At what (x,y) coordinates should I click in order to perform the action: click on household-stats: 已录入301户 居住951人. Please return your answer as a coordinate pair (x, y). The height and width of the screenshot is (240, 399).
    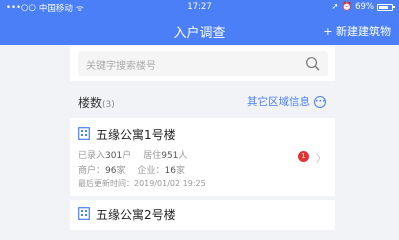
    Looking at the image, I should click on (132, 154).